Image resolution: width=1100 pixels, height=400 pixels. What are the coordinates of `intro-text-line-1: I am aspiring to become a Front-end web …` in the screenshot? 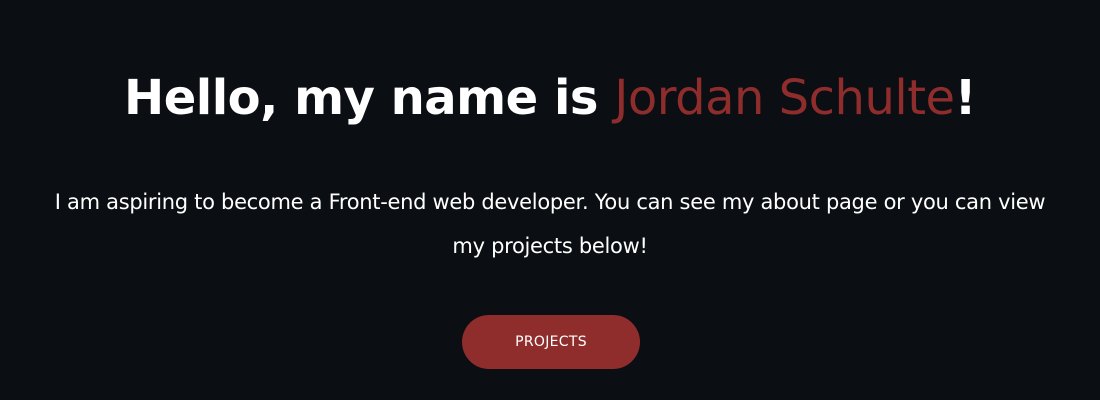 It's located at (550, 202).